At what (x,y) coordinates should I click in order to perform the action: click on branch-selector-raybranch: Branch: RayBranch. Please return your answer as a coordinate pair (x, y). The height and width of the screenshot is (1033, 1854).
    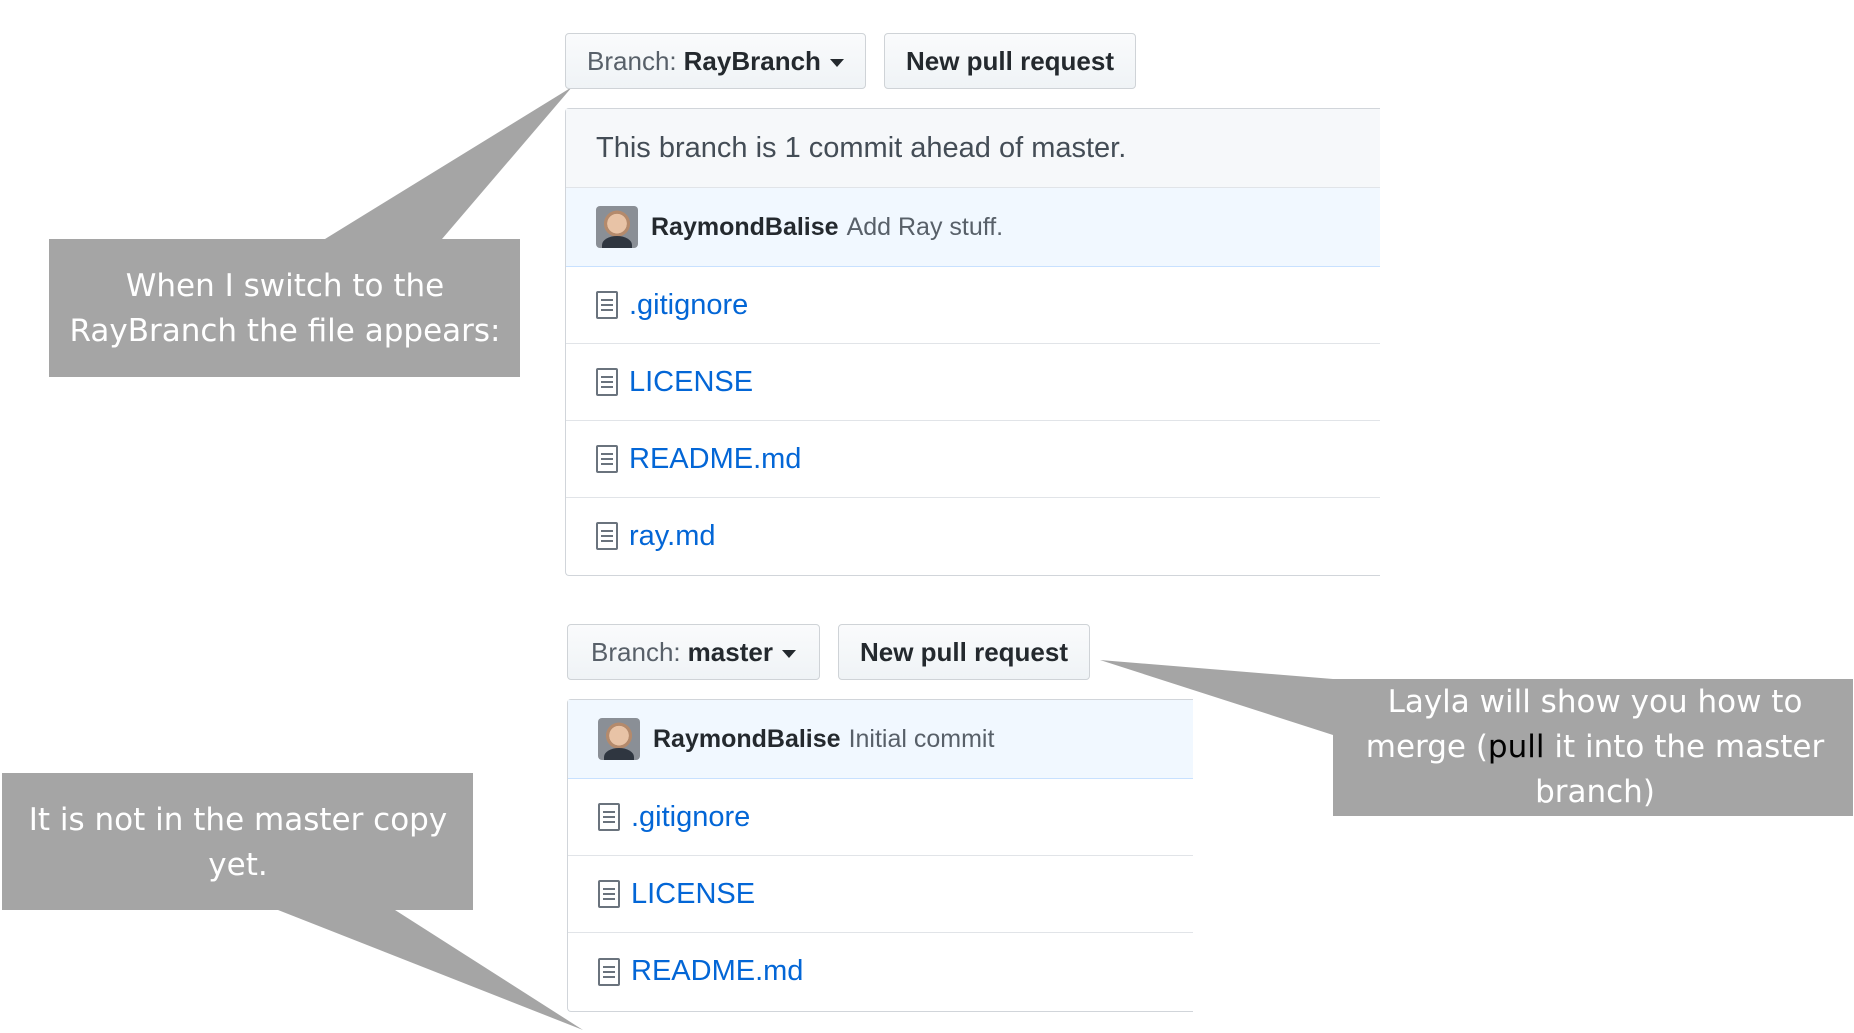
    Looking at the image, I should click on (715, 61).